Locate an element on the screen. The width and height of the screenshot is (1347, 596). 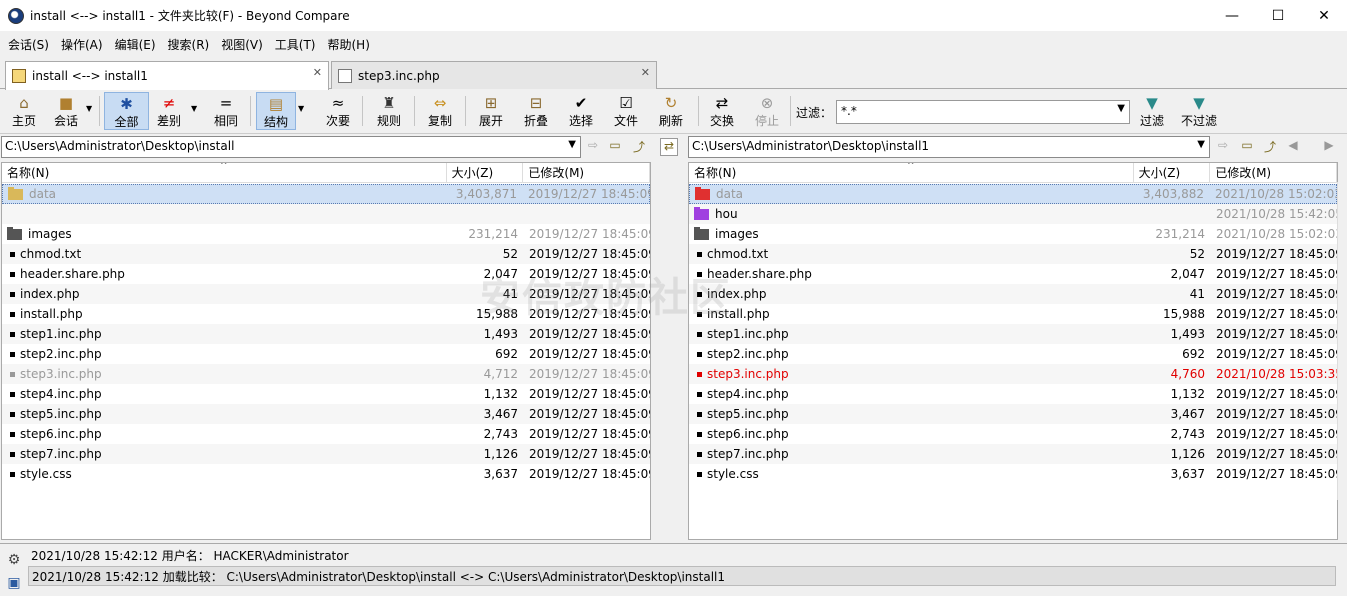
copy-button: ⇔ 复制 is located at coordinates (440, 111).